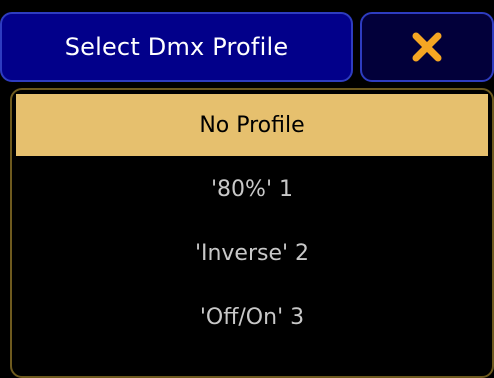 This screenshot has height=378, width=494. I want to click on list-item-label: '80%' 1, so click(252, 189).